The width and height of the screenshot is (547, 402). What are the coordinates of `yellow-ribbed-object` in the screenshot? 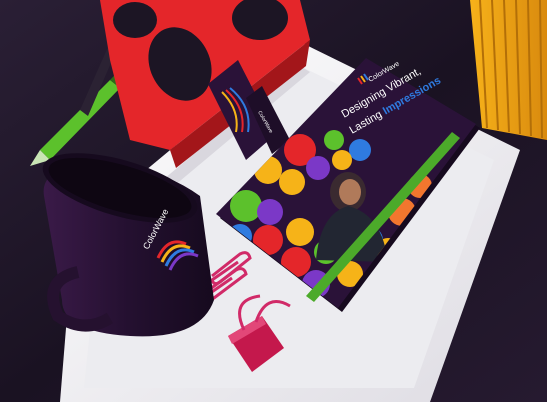 It's located at (508, 70).